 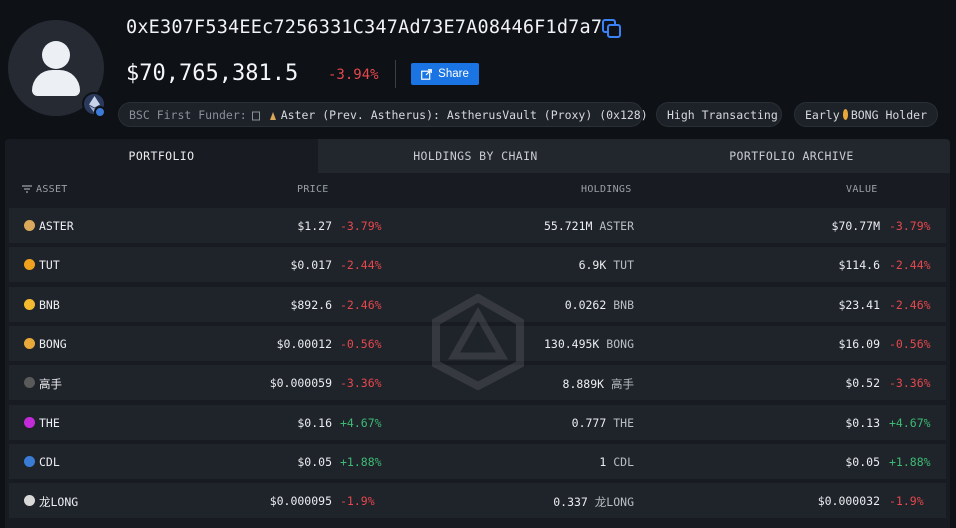 What do you see at coordinates (313, 189) in the screenshot?
I see `column-price: PRICE` at bounding box center [313, 189].